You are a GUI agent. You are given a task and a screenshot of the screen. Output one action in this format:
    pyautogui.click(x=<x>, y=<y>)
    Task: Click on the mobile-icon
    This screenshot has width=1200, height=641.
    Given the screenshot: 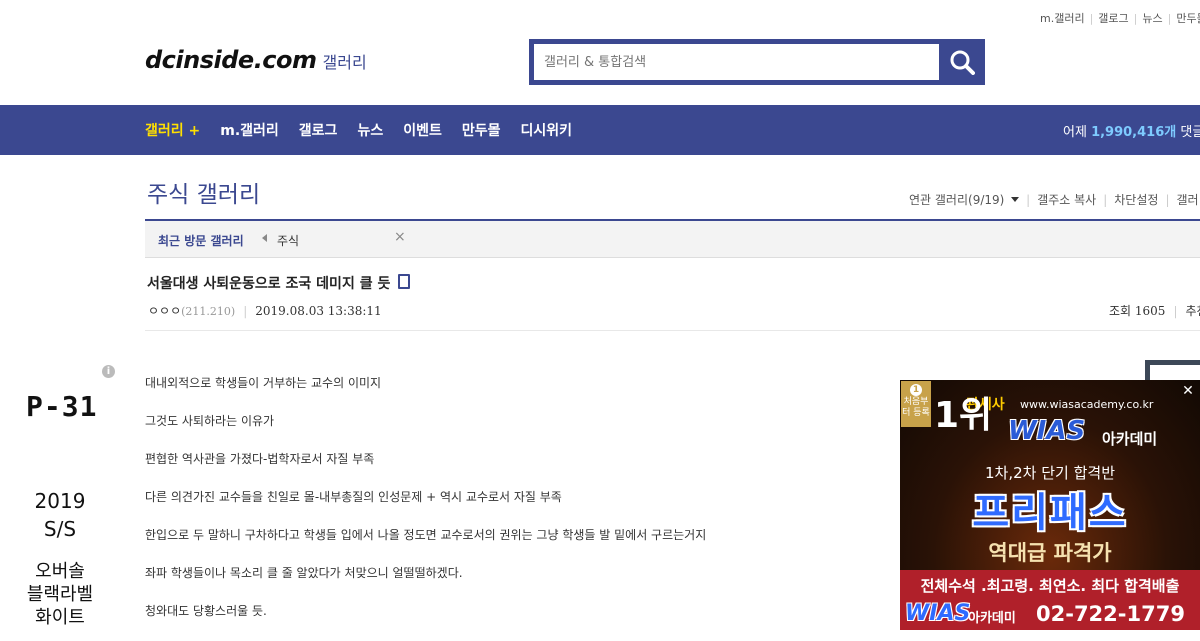 What is the action you would take?
    pyautogui.click(x=404, y=281)
    